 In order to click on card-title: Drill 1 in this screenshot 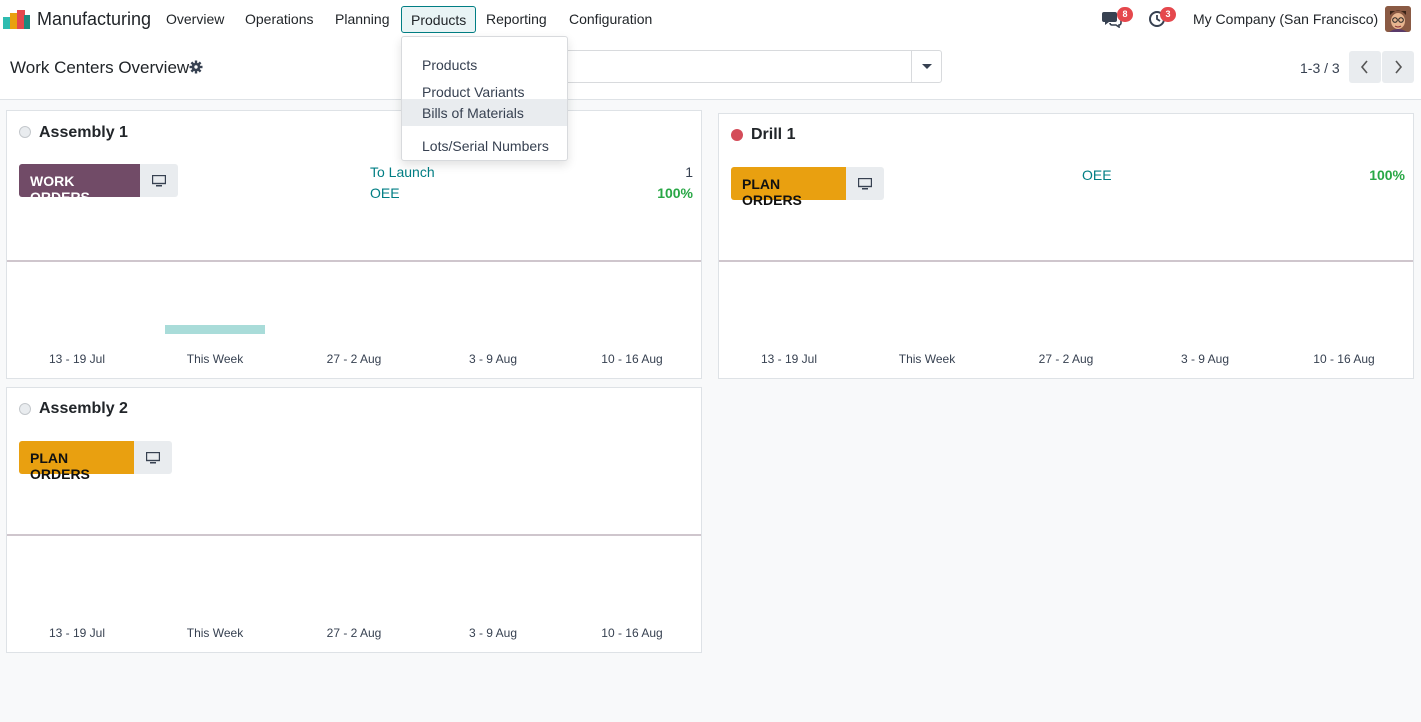, I will do `click(773, 134)`.